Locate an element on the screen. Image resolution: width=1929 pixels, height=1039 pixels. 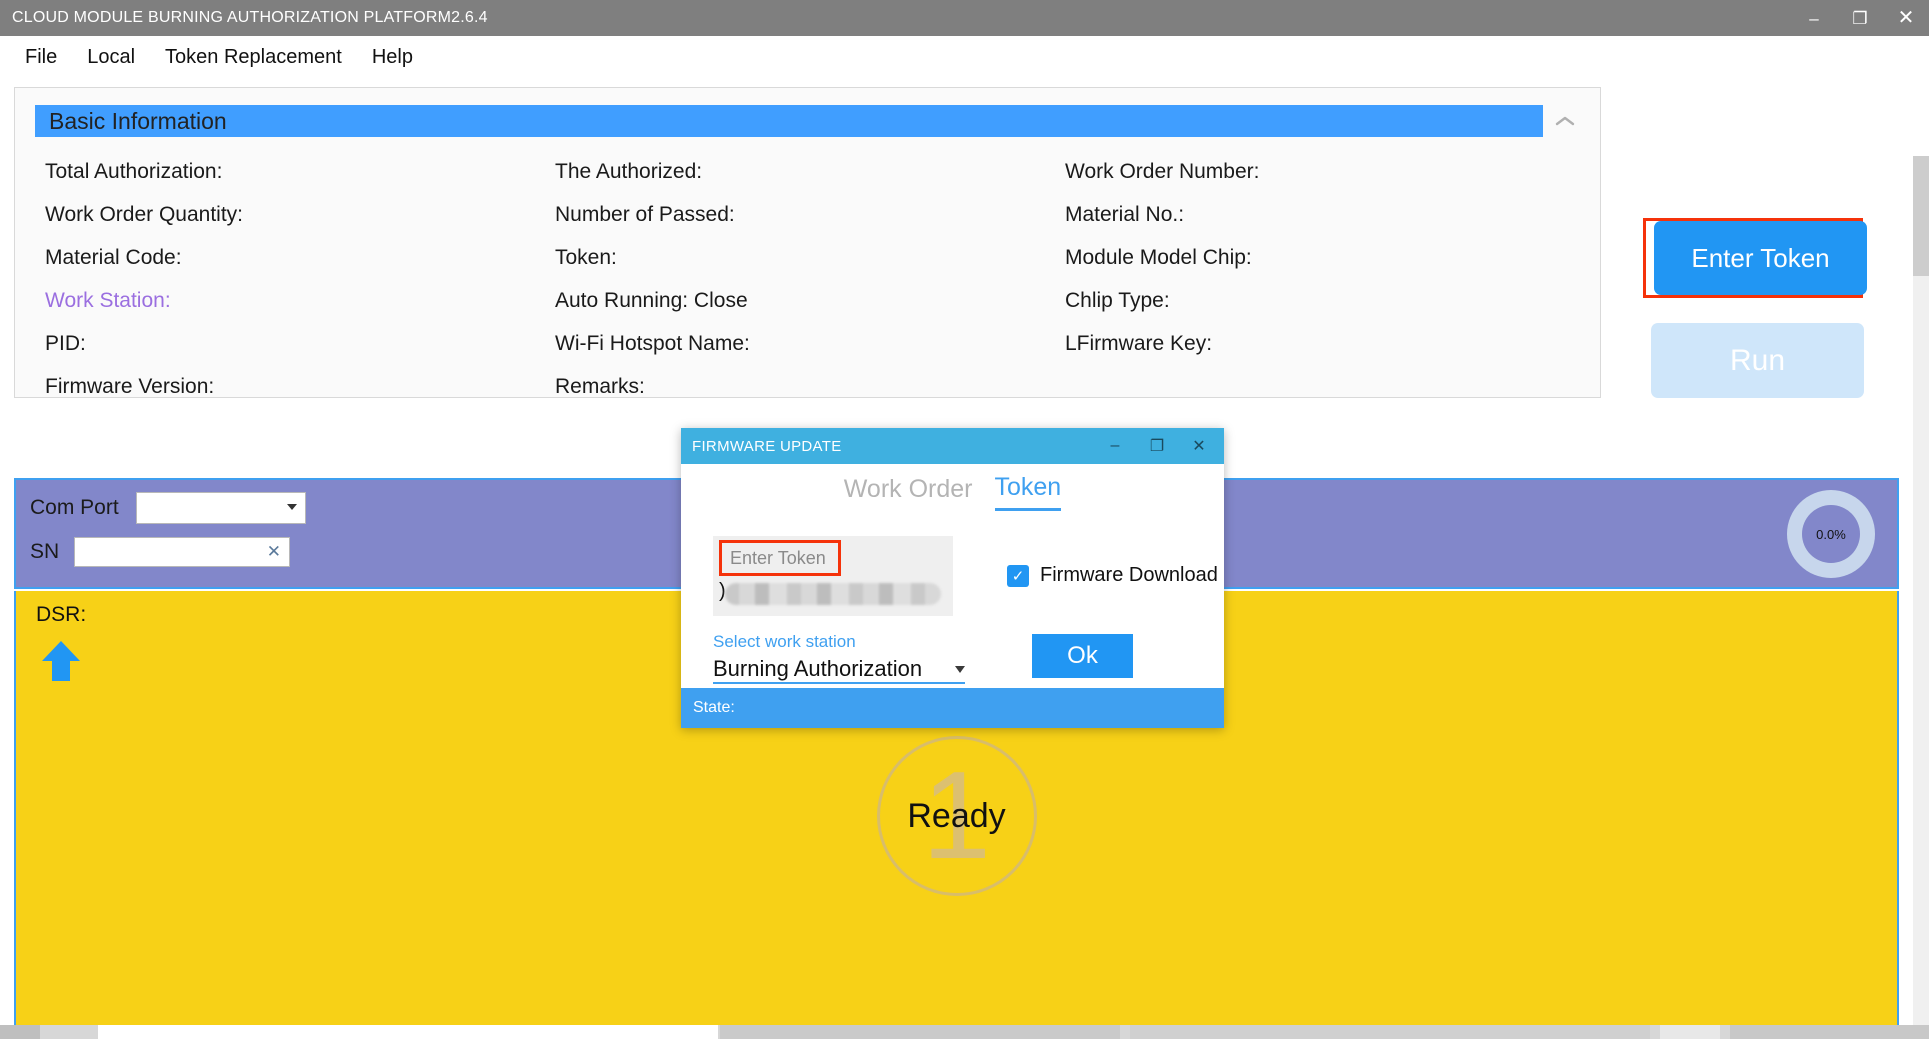
comport-row: Com Port is located at coordinates (168, 508).